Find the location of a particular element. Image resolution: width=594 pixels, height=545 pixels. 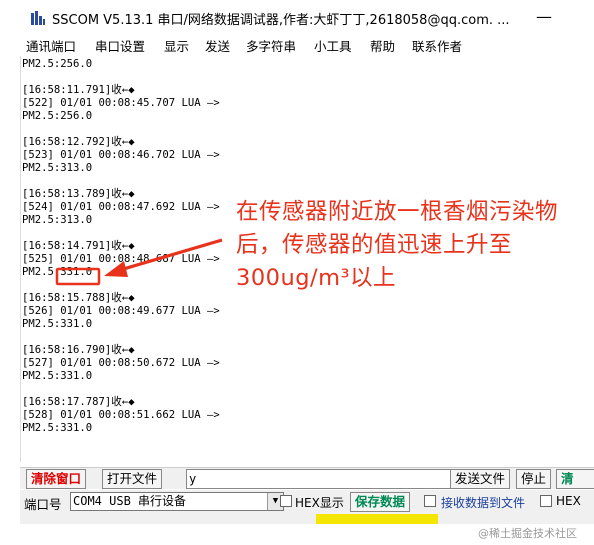

highlight-strip is located at coordinates (377, 519).